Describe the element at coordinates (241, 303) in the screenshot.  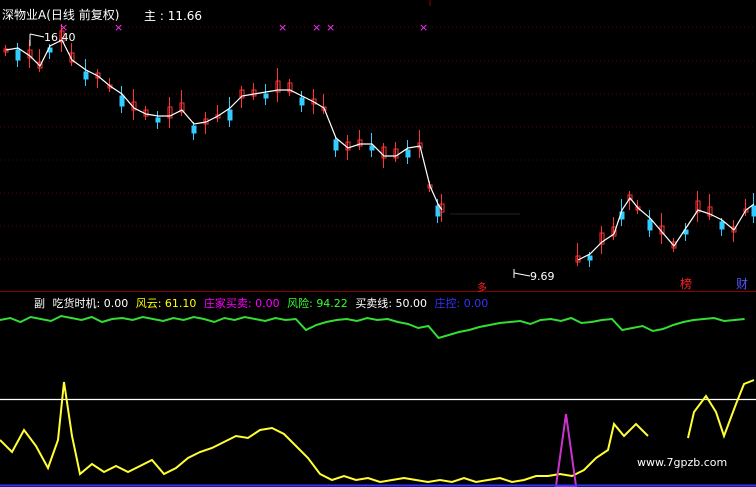
I see `indicator-zhuangjia: 庄家买卖: 0.00` at that location.